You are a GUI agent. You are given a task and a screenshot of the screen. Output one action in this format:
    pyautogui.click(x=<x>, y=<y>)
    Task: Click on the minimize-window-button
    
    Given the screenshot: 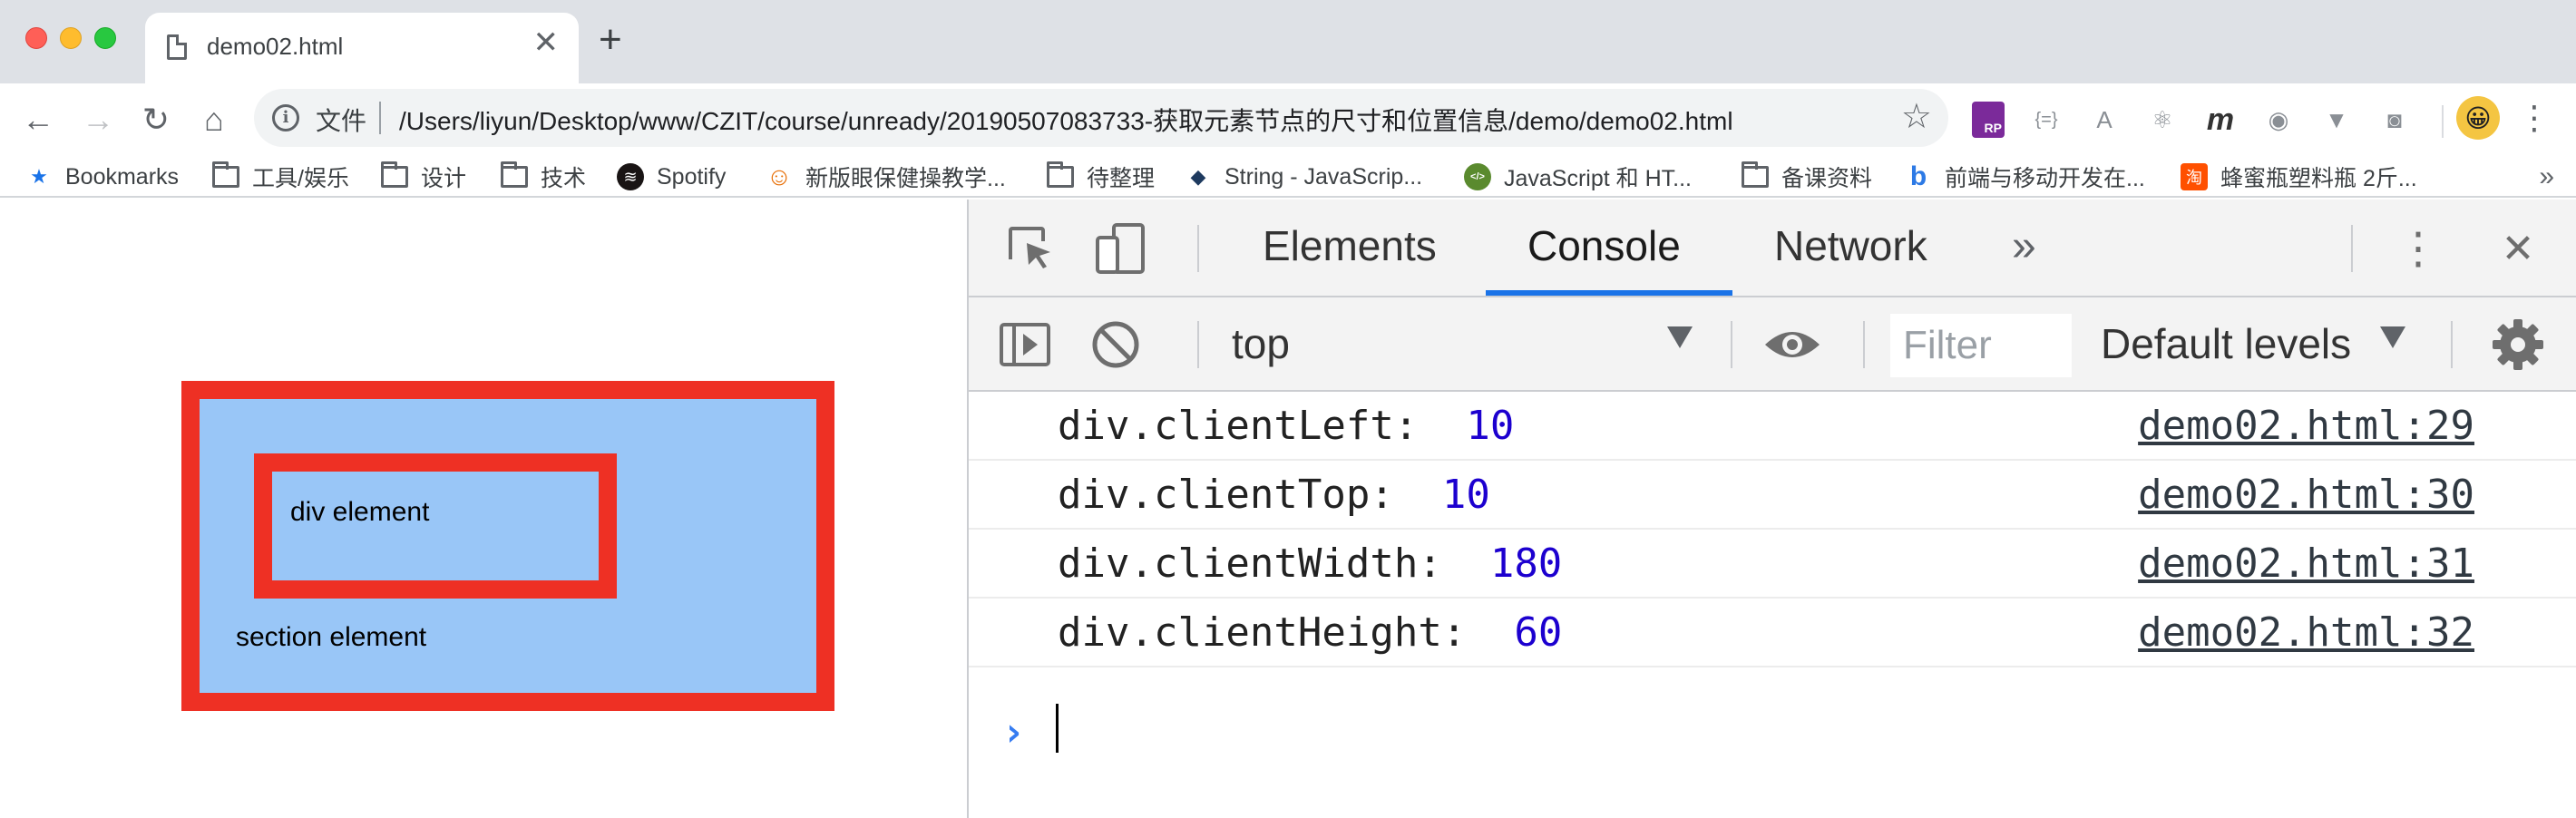 What is the action you would take?
    pyautogui.click(x=71, y=38)
    